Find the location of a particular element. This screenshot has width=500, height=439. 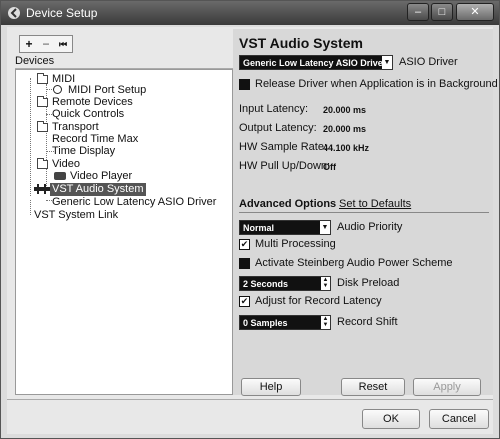

remove-device-button: − is located at coordinates (46, 44).